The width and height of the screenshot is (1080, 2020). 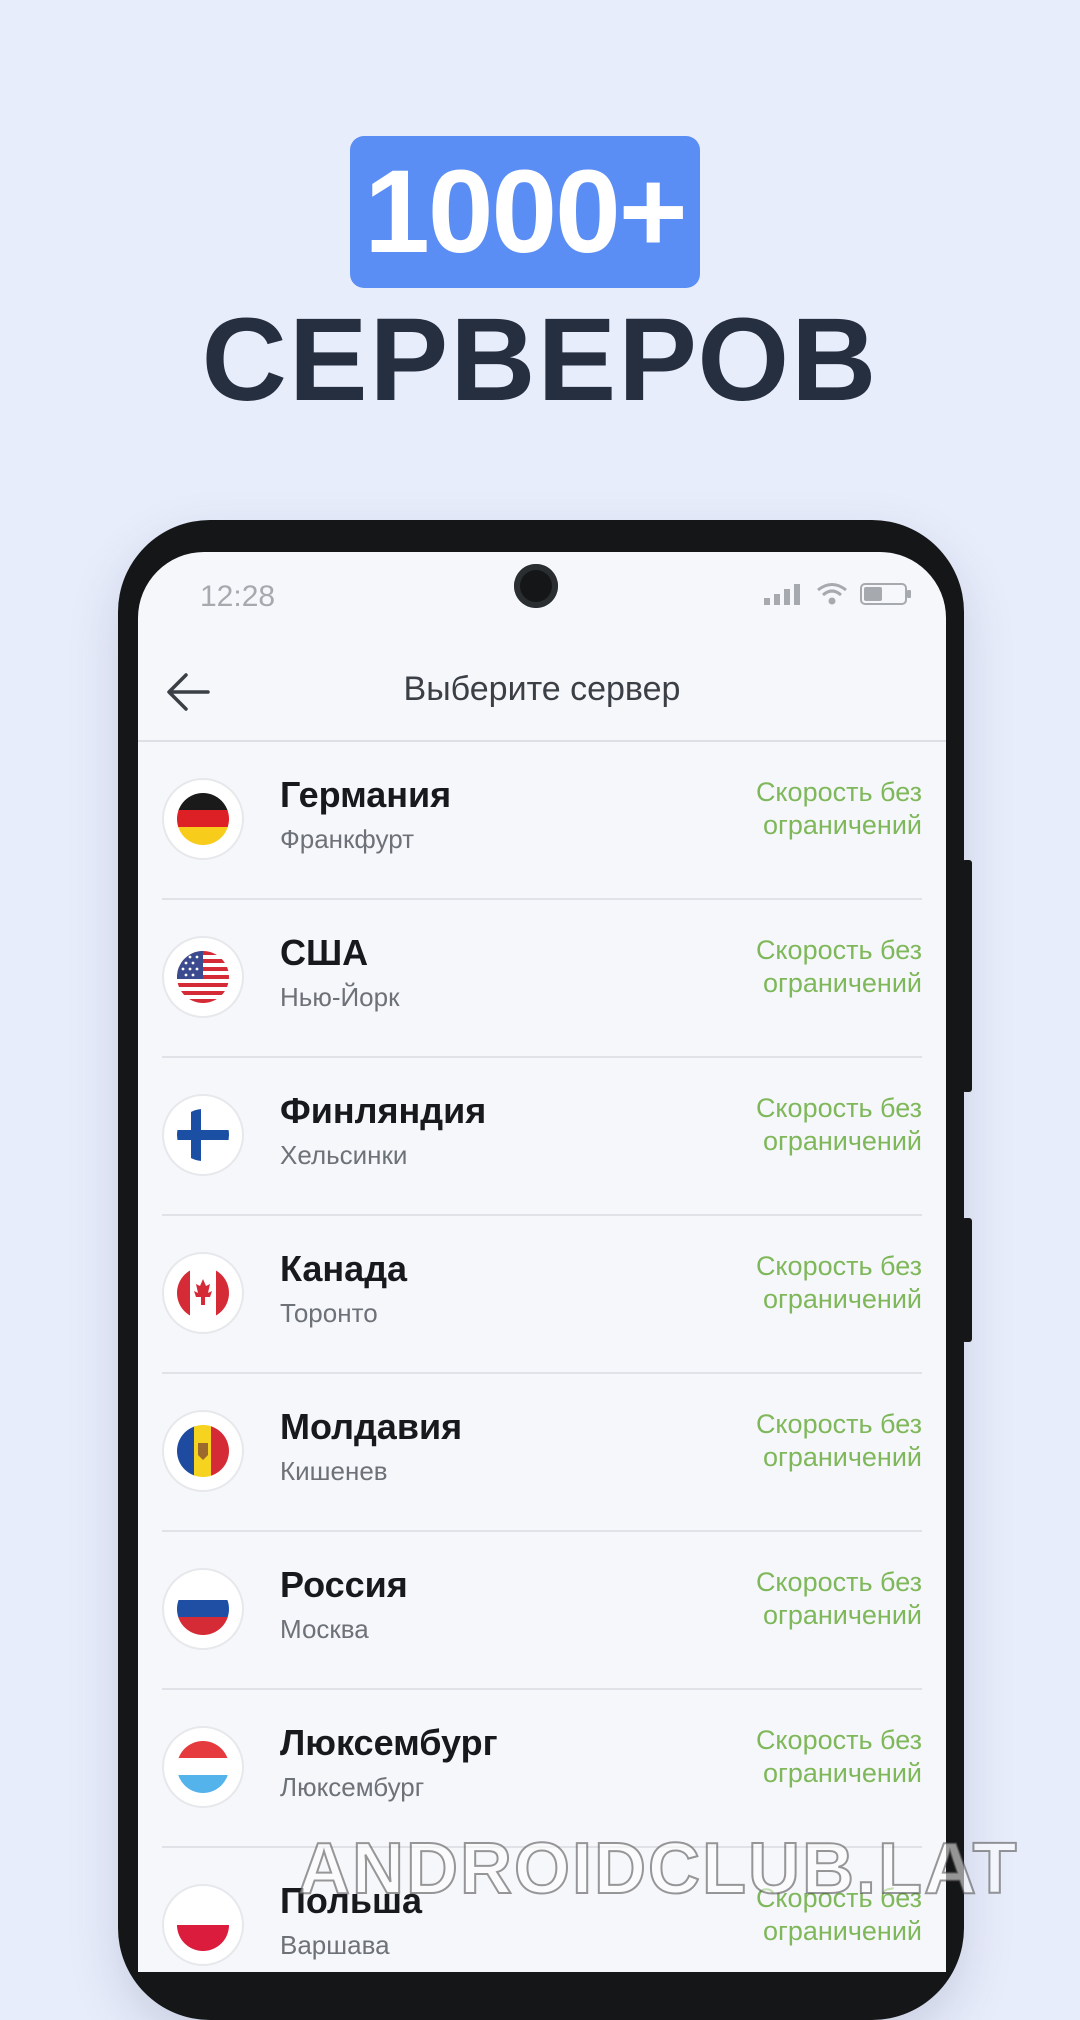 I want to click on city-name: Люксембург, so click(x=352, y=1787).